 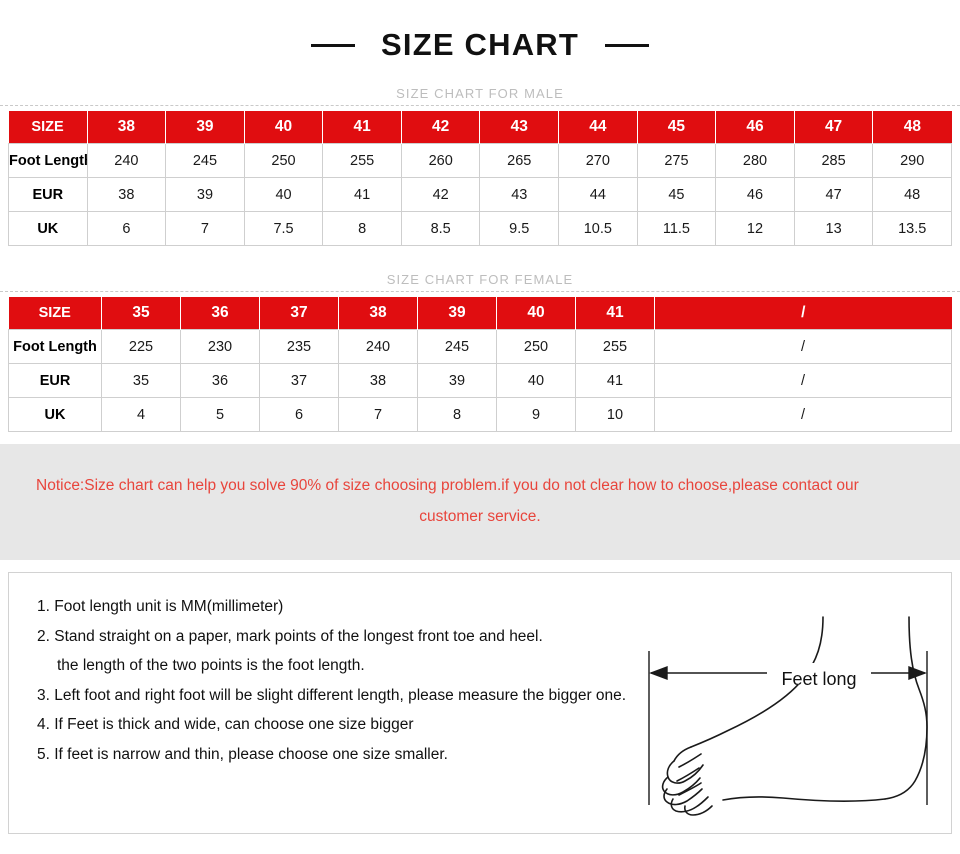 I want to click on male-footlength-45: 275, so click(x=676, y=160).